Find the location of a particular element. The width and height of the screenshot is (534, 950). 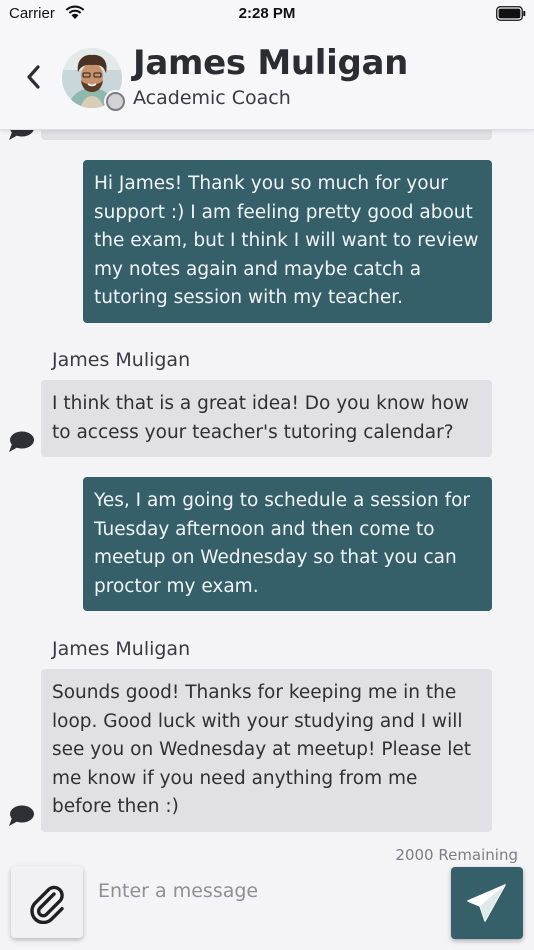

contact-name: James Muligan is located at coordinates (271, 63).